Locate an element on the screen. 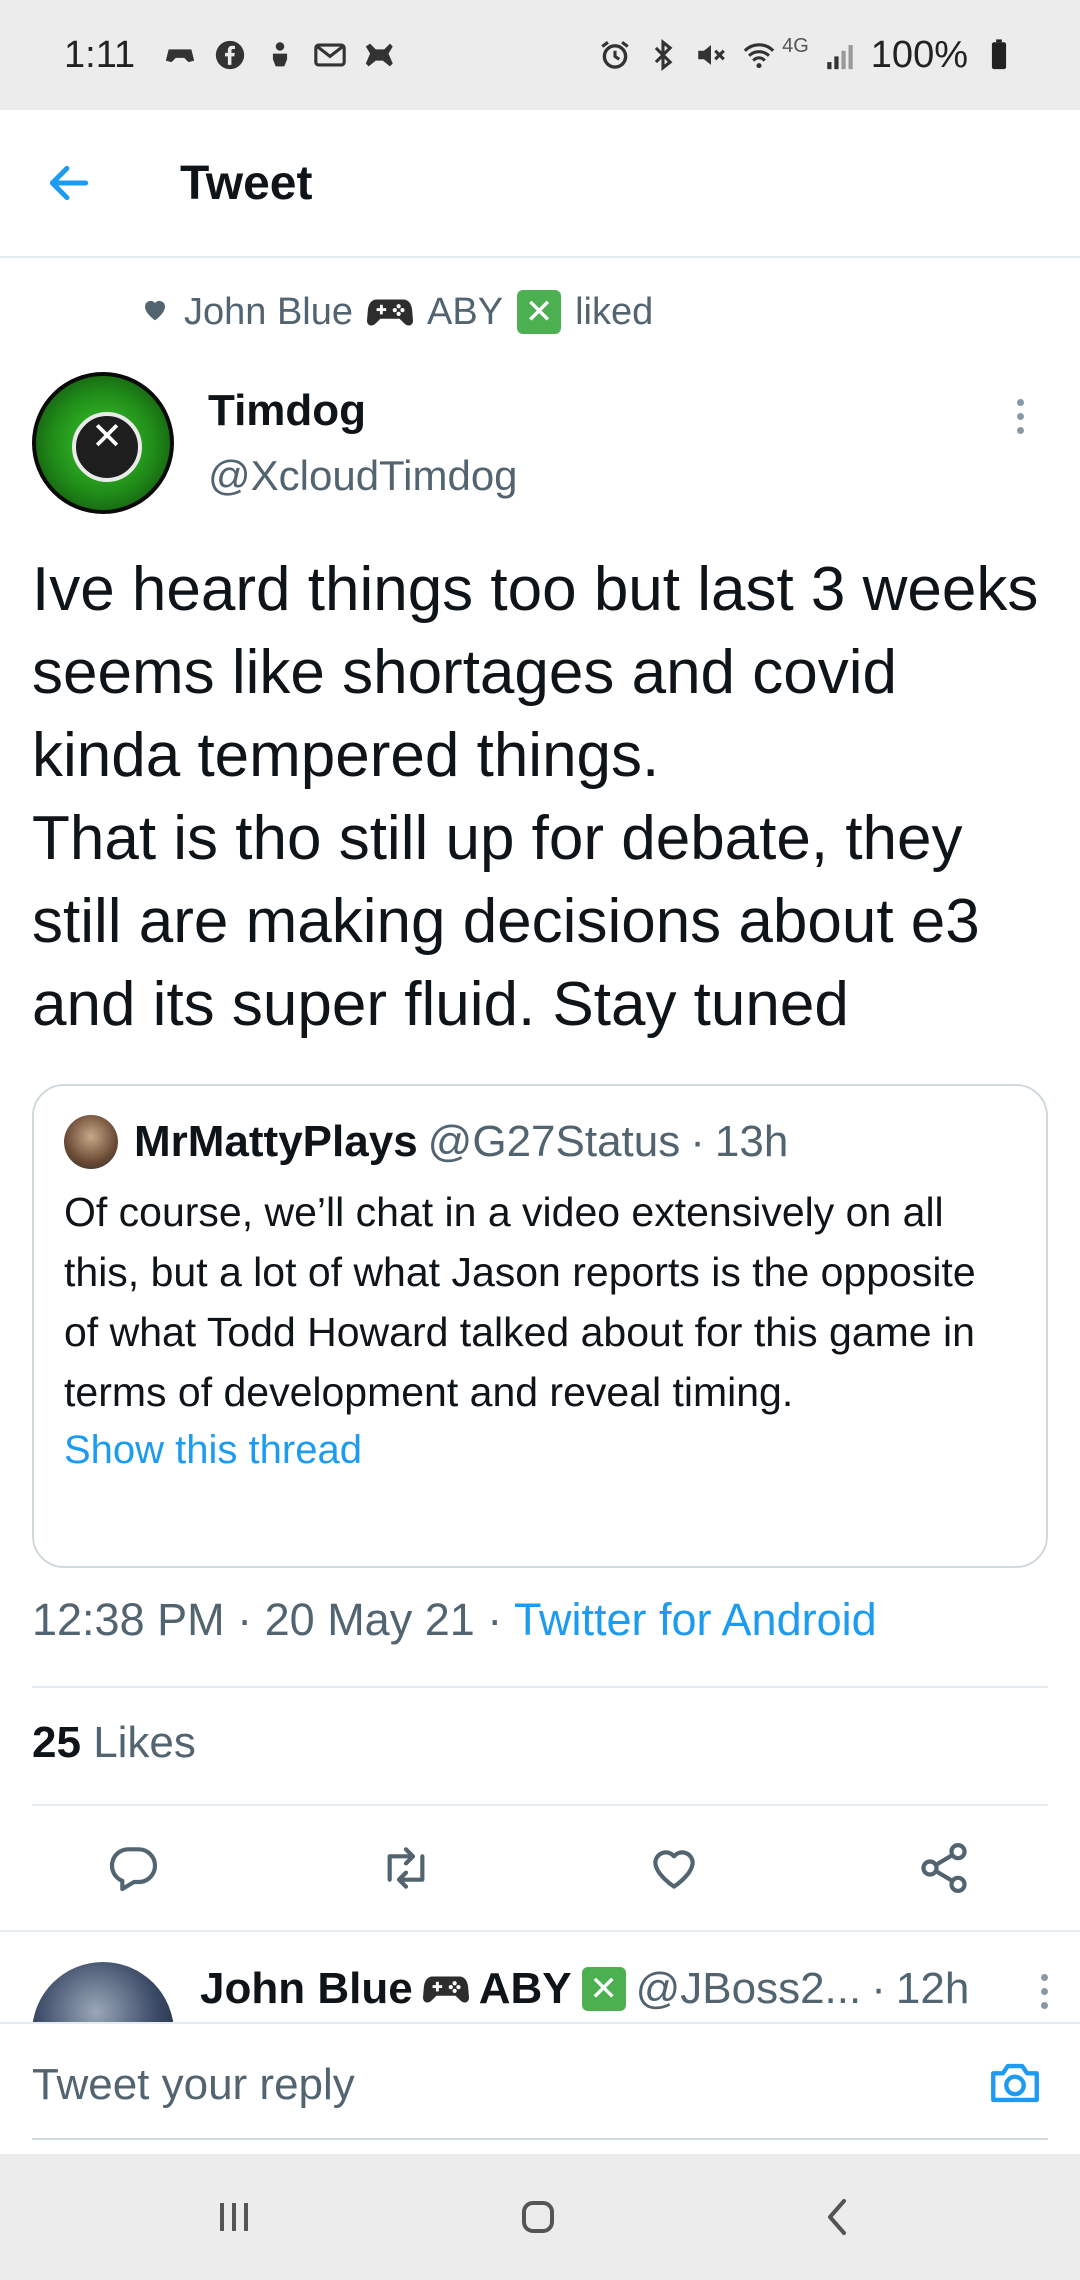  mail-icon is located at coordinates (330, 55).